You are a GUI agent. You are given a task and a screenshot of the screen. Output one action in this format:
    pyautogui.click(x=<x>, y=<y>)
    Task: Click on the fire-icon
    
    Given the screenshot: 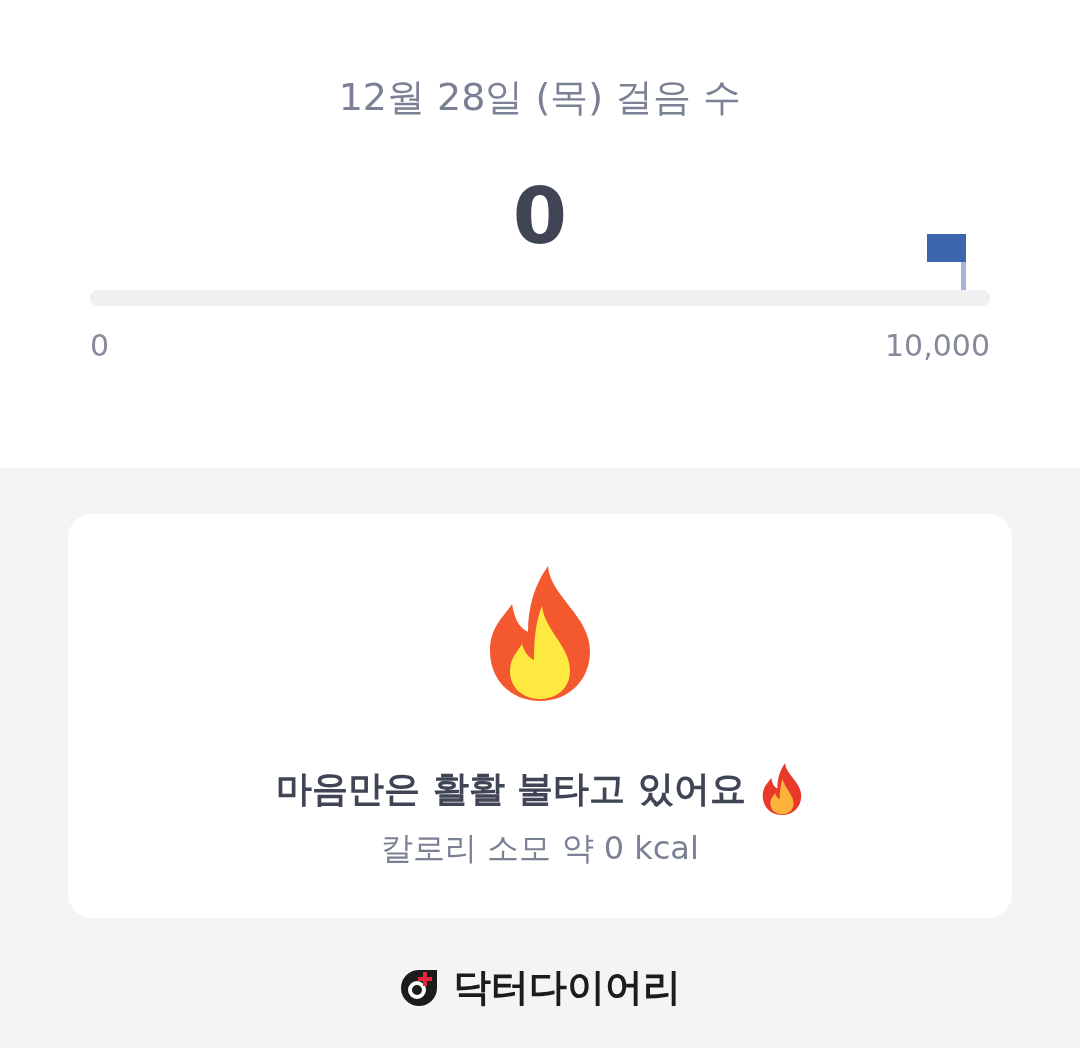 What is the action you would take?
    pyautogui.click(x=540, y=633)
    